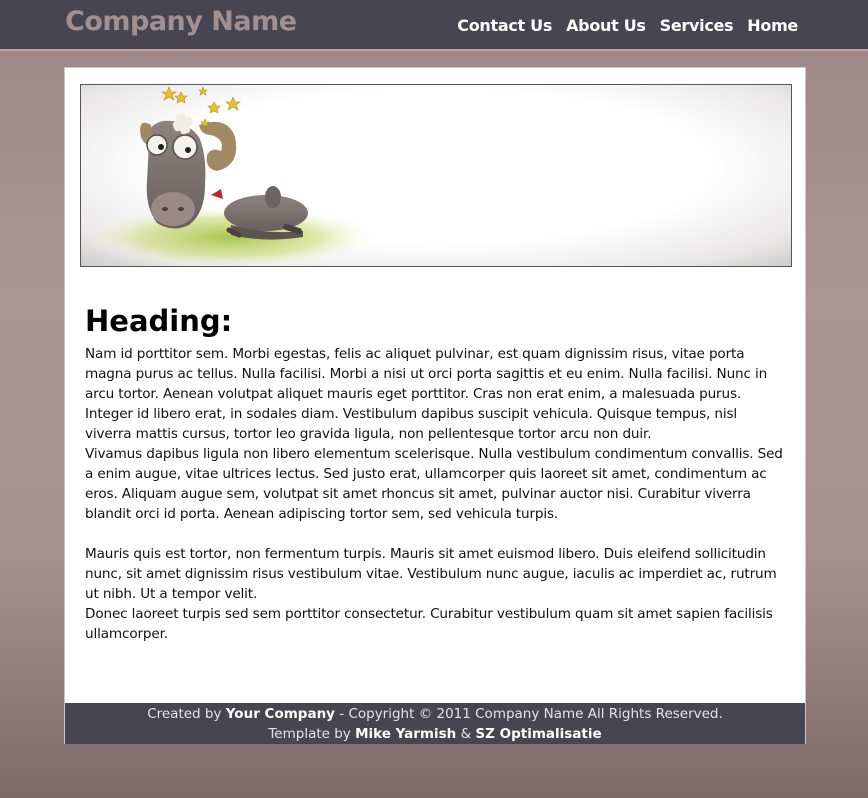  Describe the element at coordinates (538, 734) in the screenshot. I see `footer-partner-link: SZ Optimalisatie` at that location.